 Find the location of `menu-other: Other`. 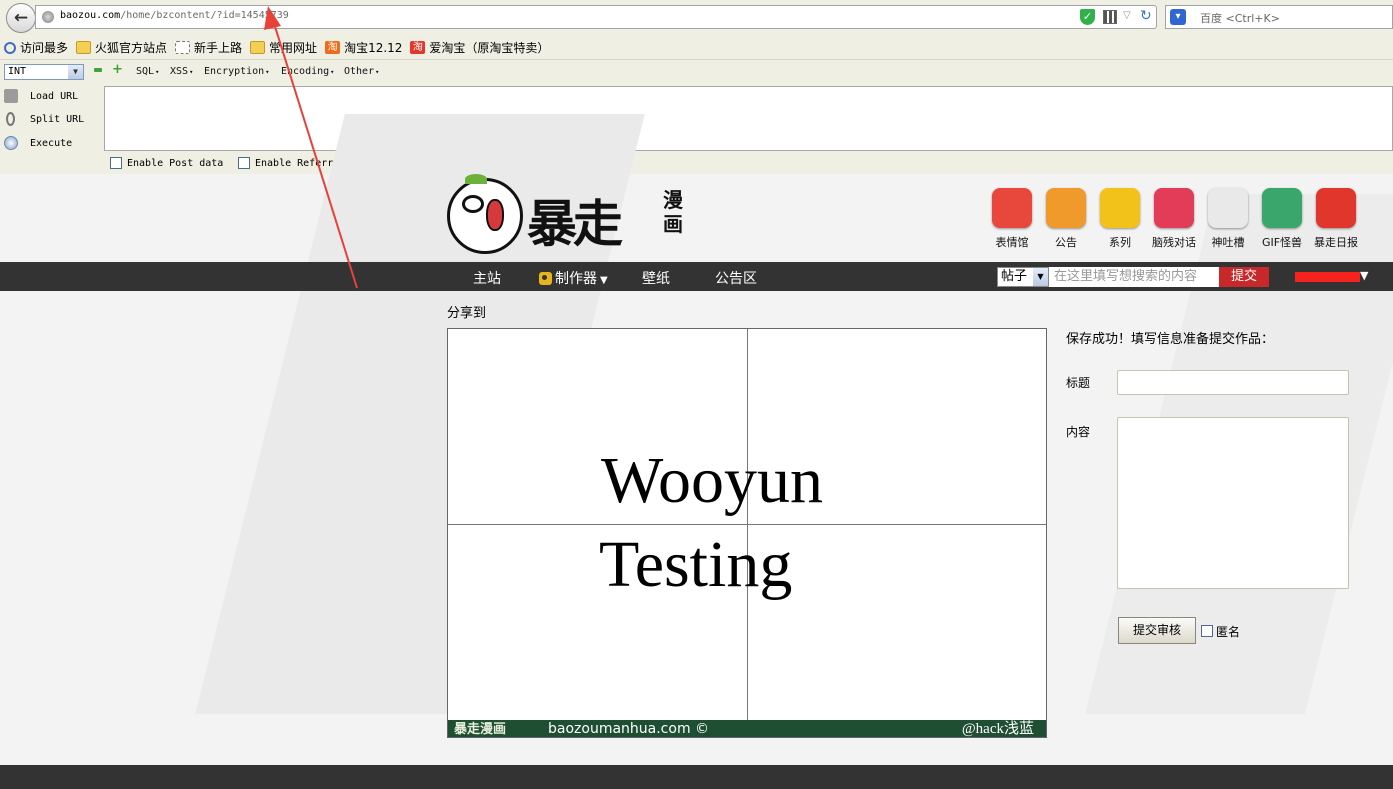

menu-other: Other is located at coordinates (361, 71).